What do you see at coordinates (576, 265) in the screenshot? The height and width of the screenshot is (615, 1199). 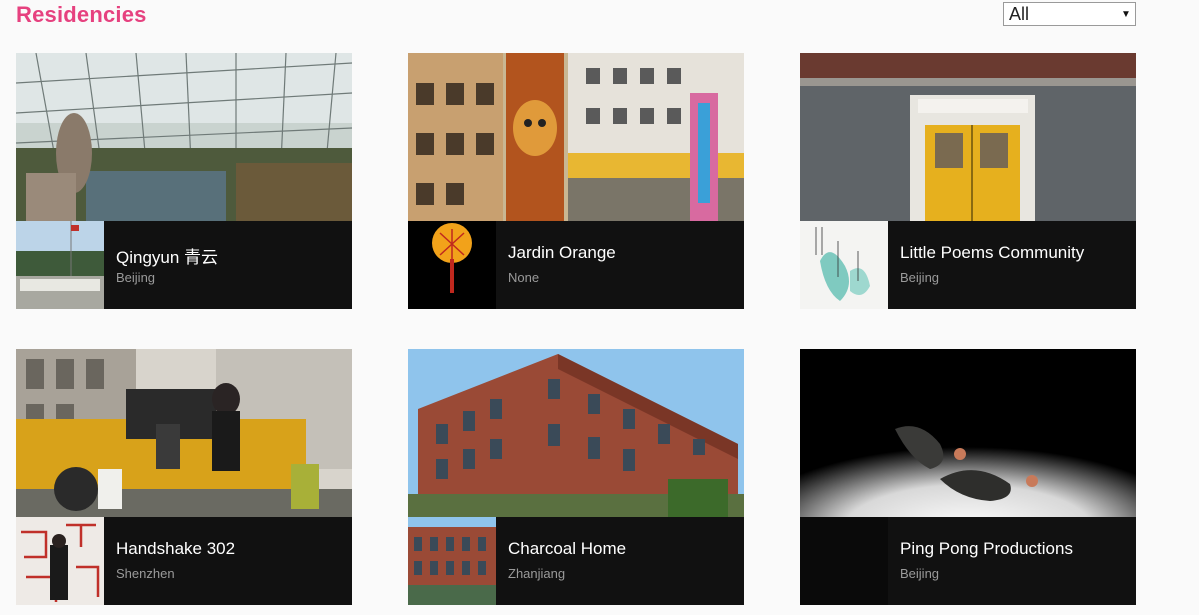 I see `residency-info: Jardin Orange None` at bounding box center [576, 265].